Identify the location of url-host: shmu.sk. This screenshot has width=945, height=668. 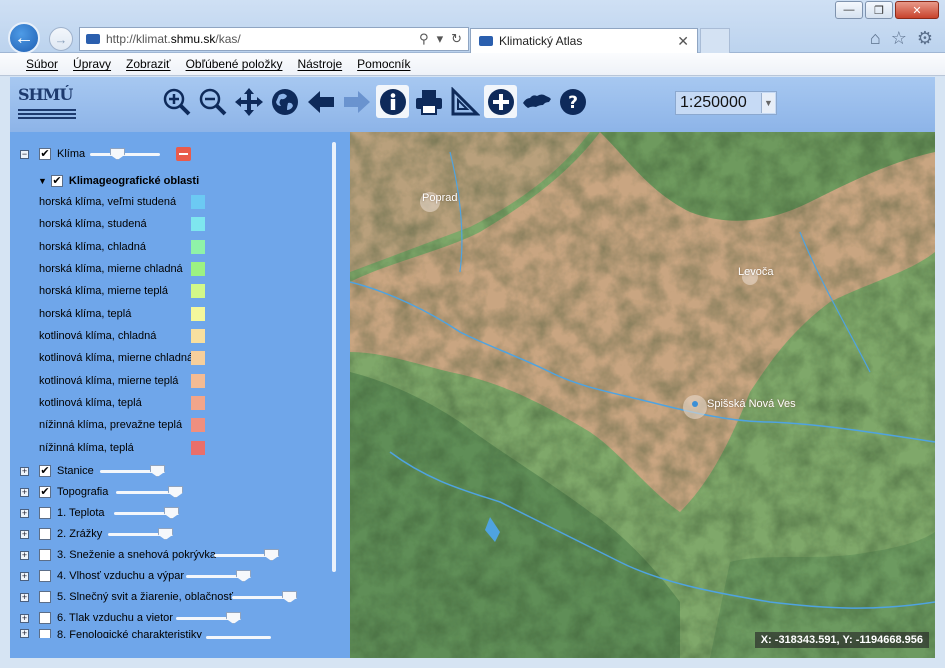
(193, 39).